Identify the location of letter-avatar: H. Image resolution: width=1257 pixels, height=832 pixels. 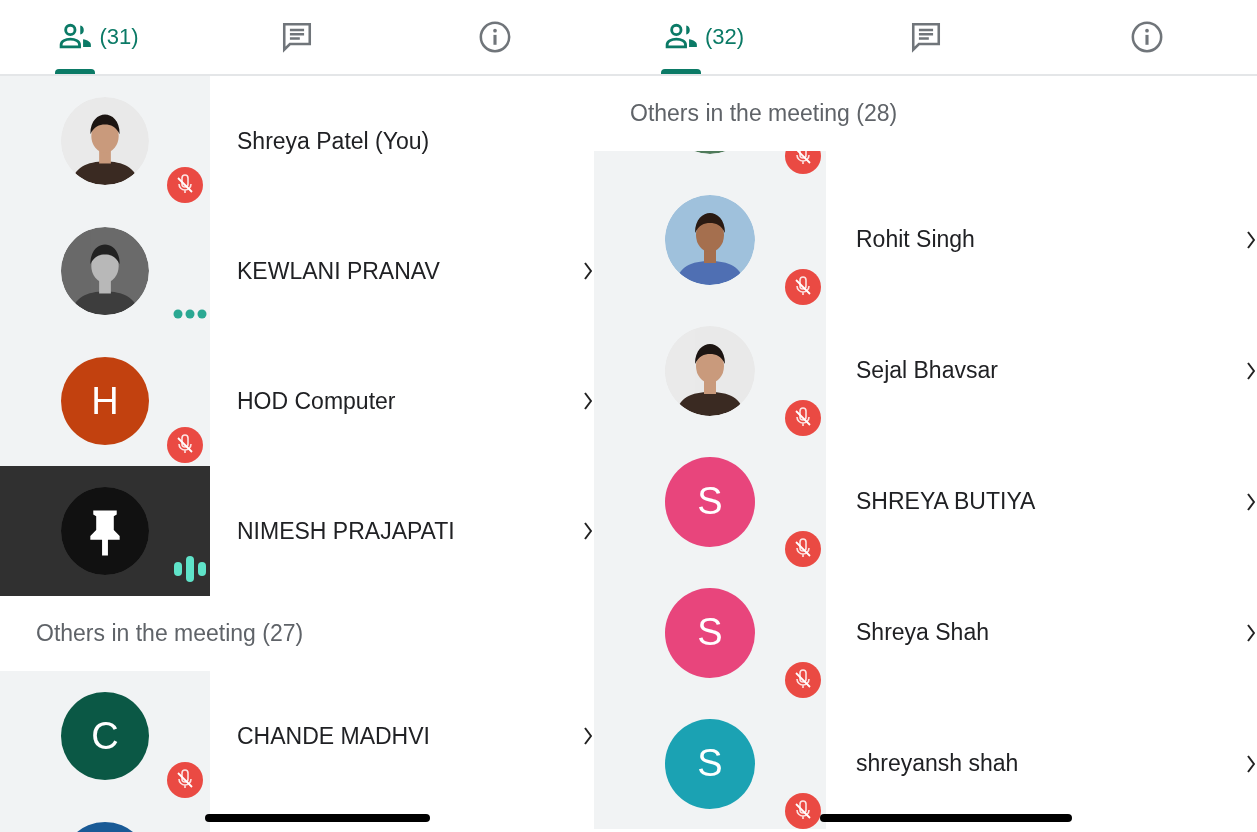
(105, 401).